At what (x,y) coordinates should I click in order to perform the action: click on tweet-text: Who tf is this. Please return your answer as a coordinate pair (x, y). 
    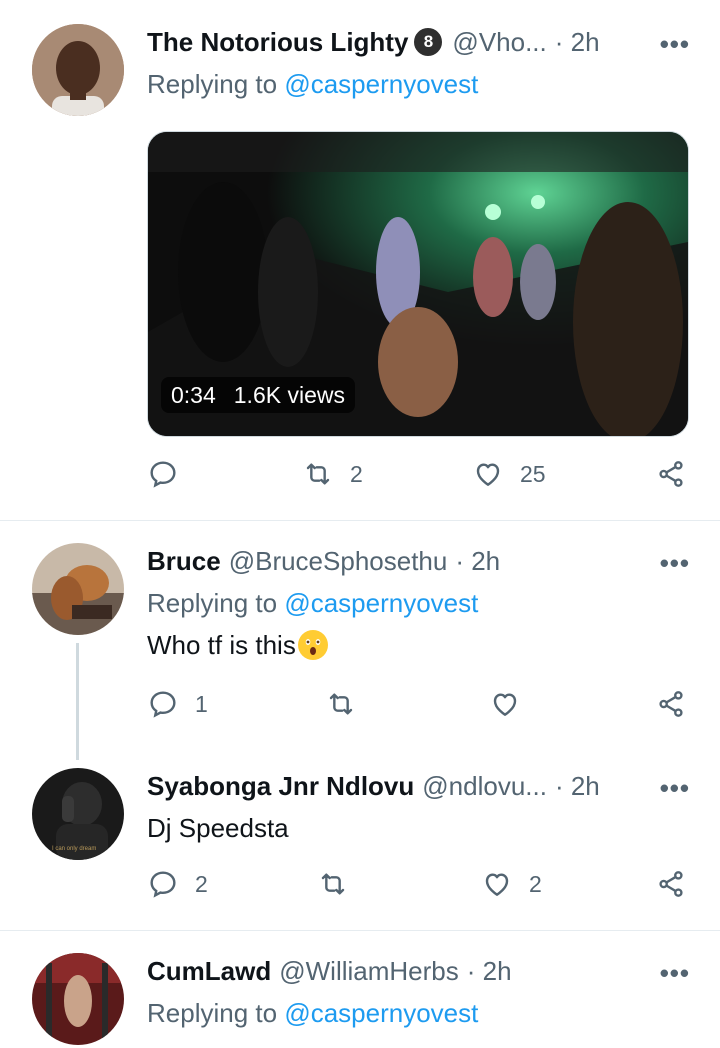
    Looking at the image, I should click on (237, 645).